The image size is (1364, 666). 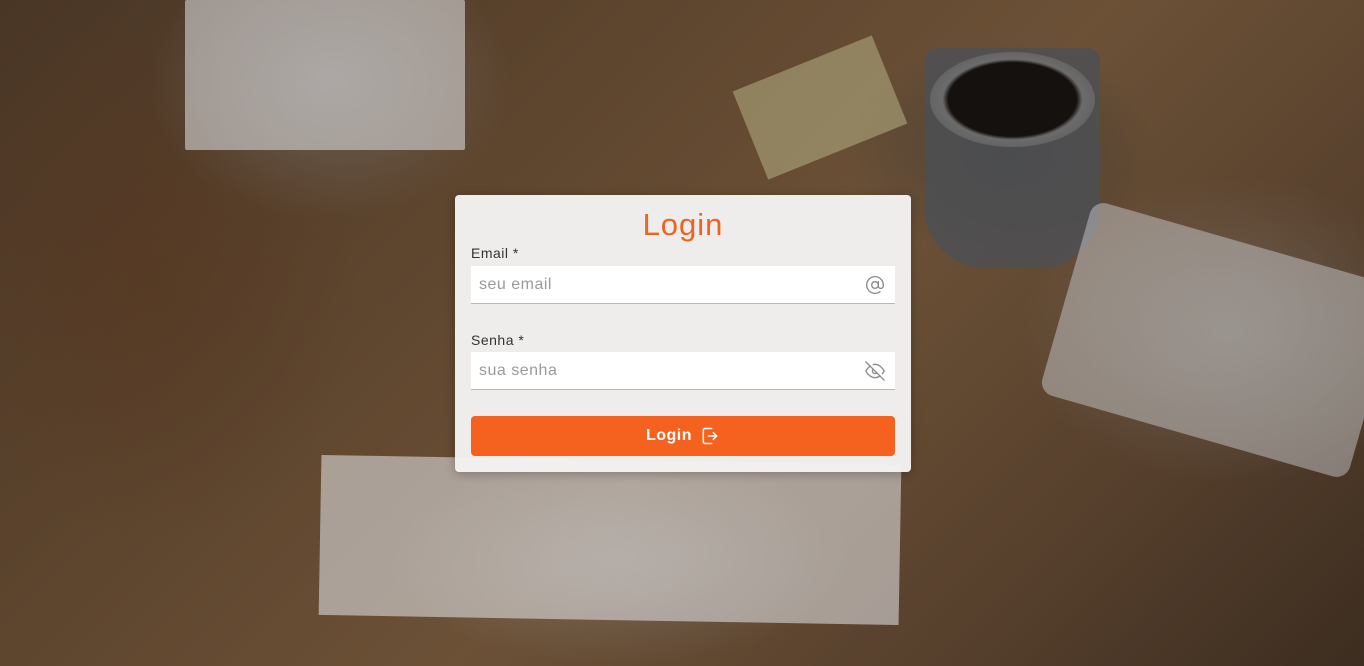 I want to click on email-input, so click(x=665, y=284).